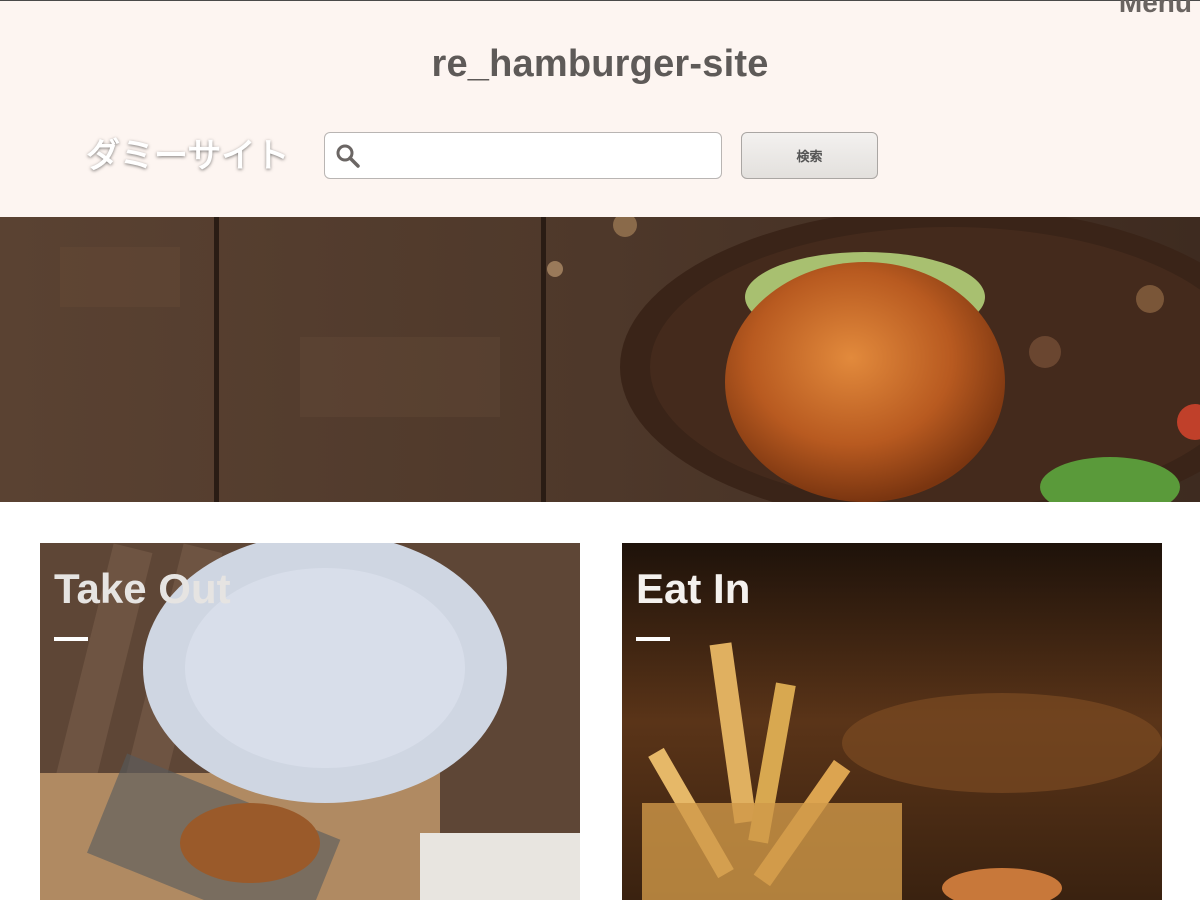  I want to click on search-icon, so click(348, 156).